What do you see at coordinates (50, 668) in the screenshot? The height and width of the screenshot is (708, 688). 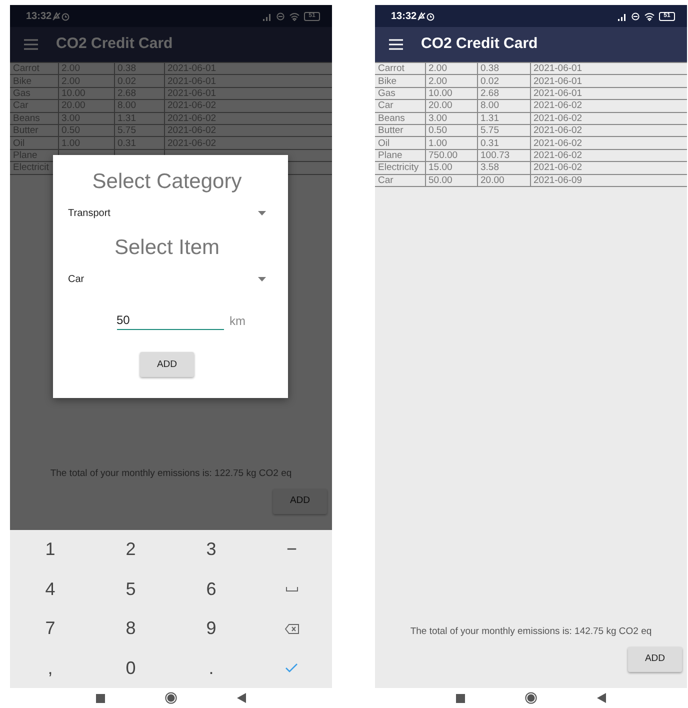 I see `keyboard-key: ,` at bounding box center [50, 668].